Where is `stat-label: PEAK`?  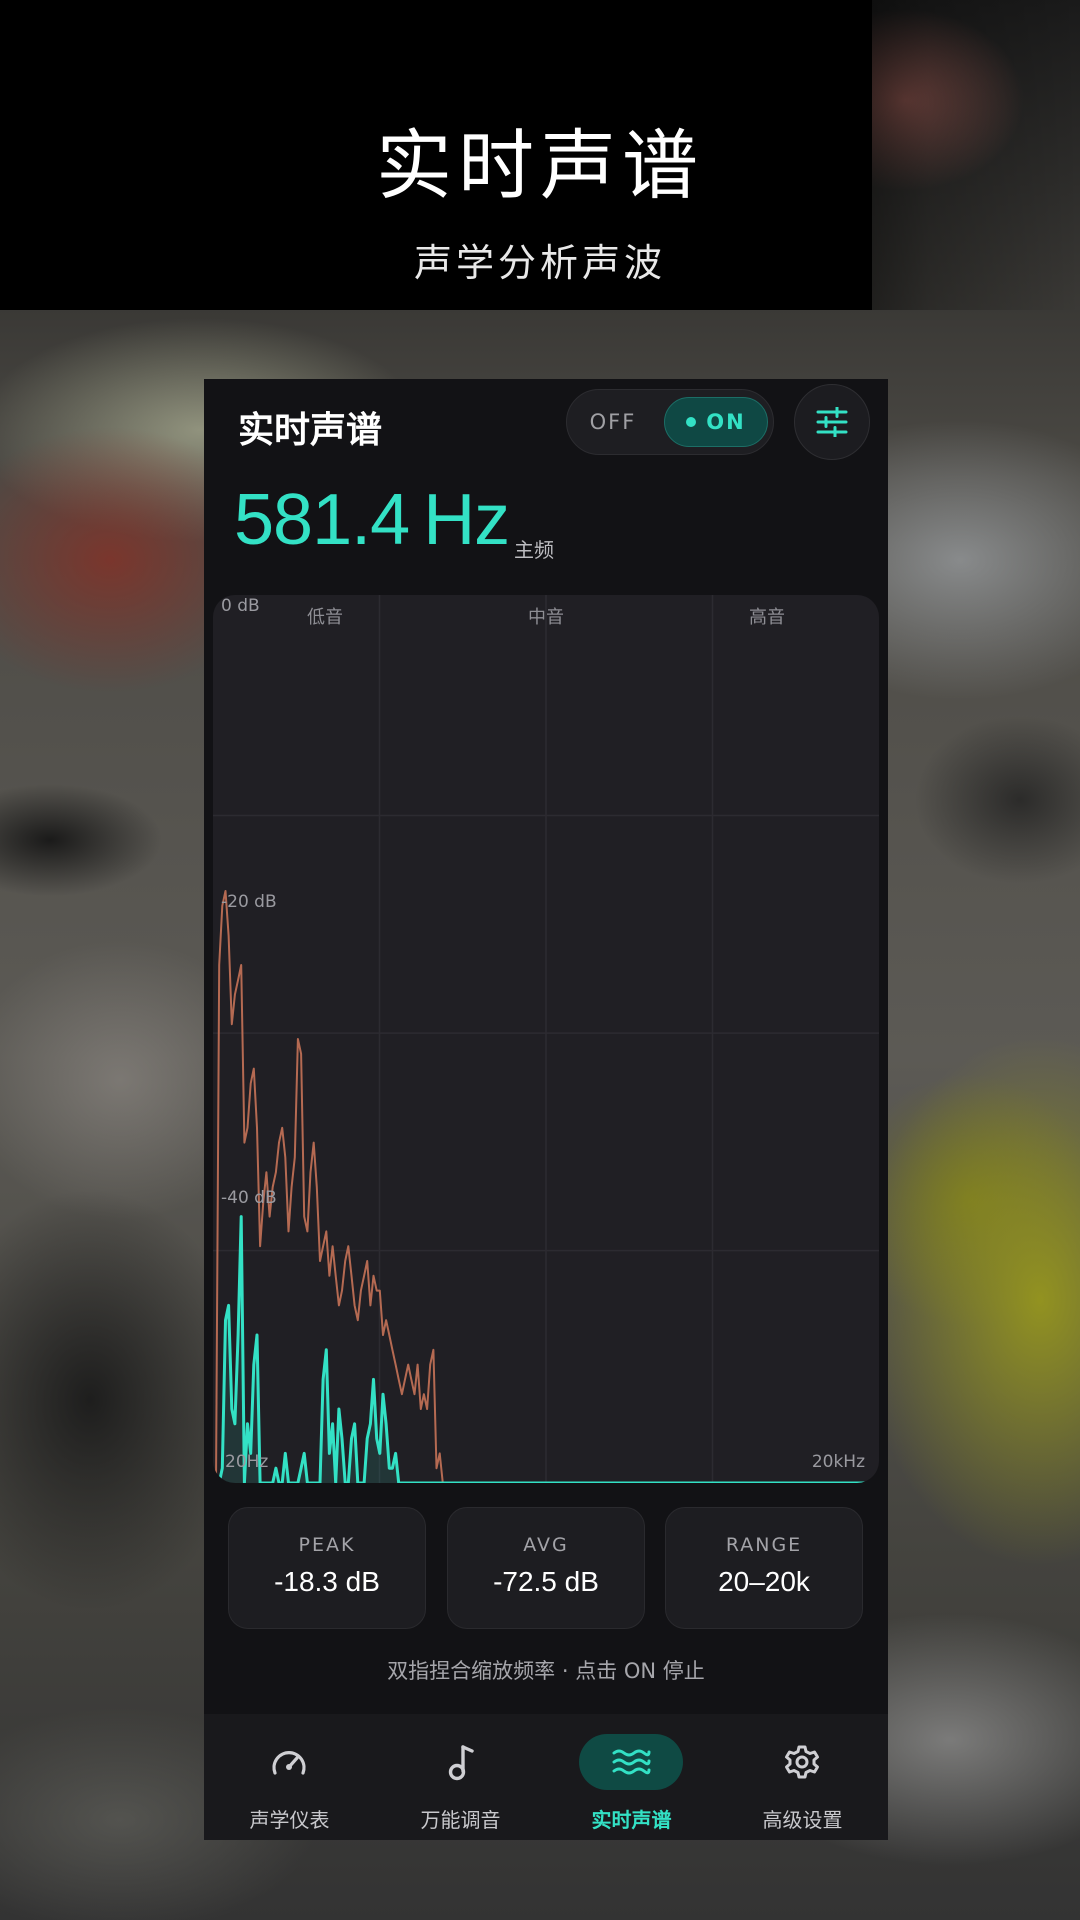 stat-label: PEAK is located at coordinates (327, 1545).